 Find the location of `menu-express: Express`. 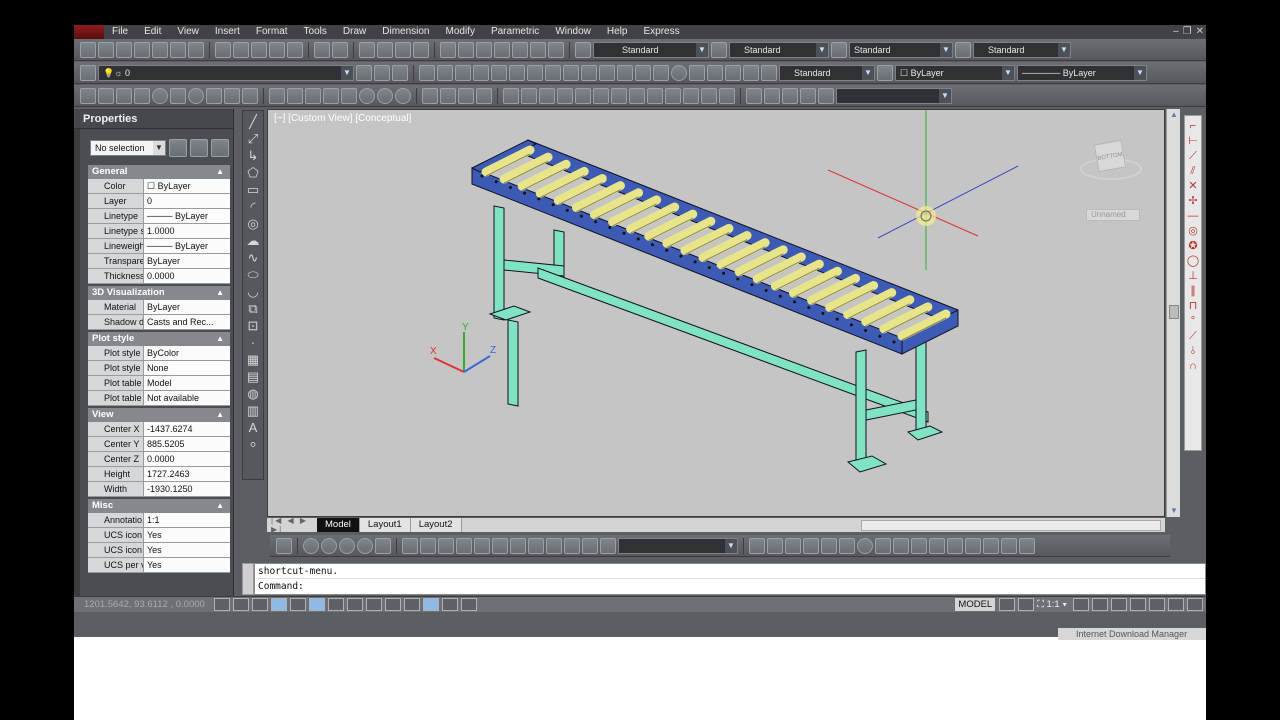

menu-express: Express is located at coordinates (661, 32).